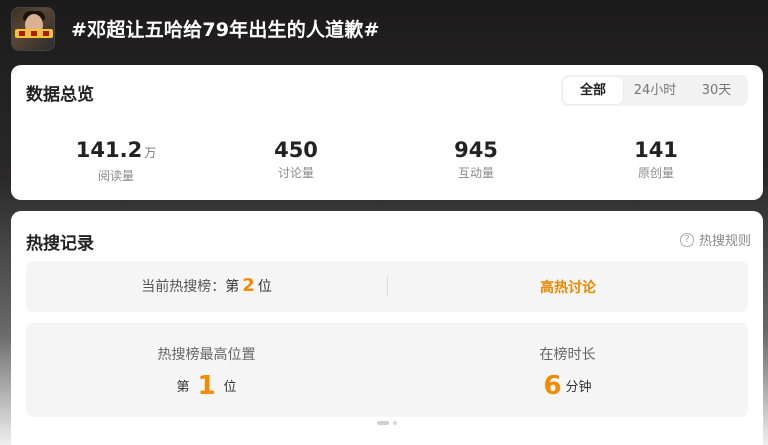  What do you see at coordinates (230, 387) in the screenshot?
I see `highest-rank-wei: 位` at bounding box center [230, 387].